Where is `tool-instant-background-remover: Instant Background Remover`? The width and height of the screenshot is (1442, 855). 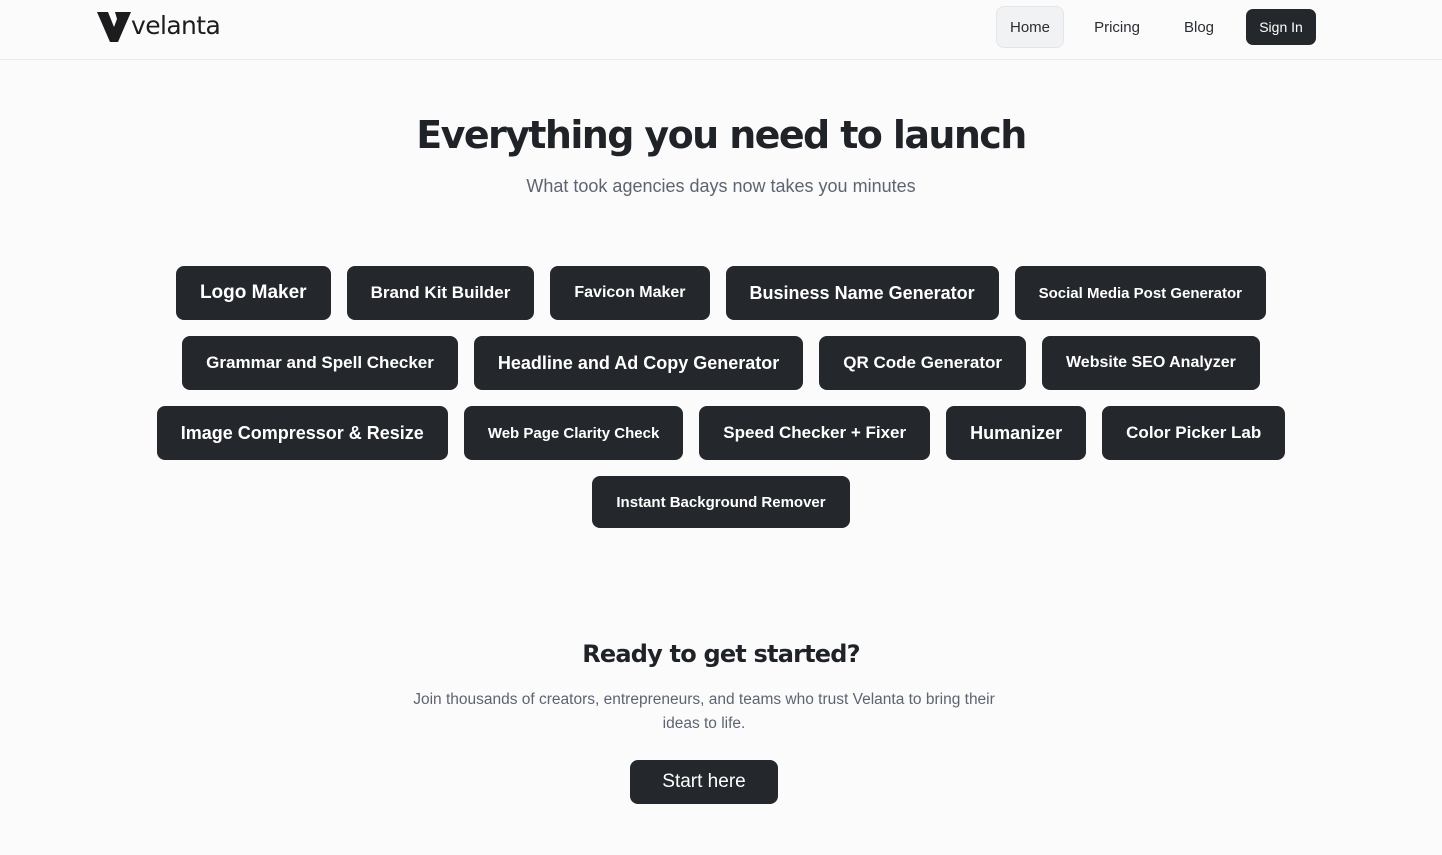 tool-instant-background-remover: Instant Background Remover is located at coordinates (721, 502).